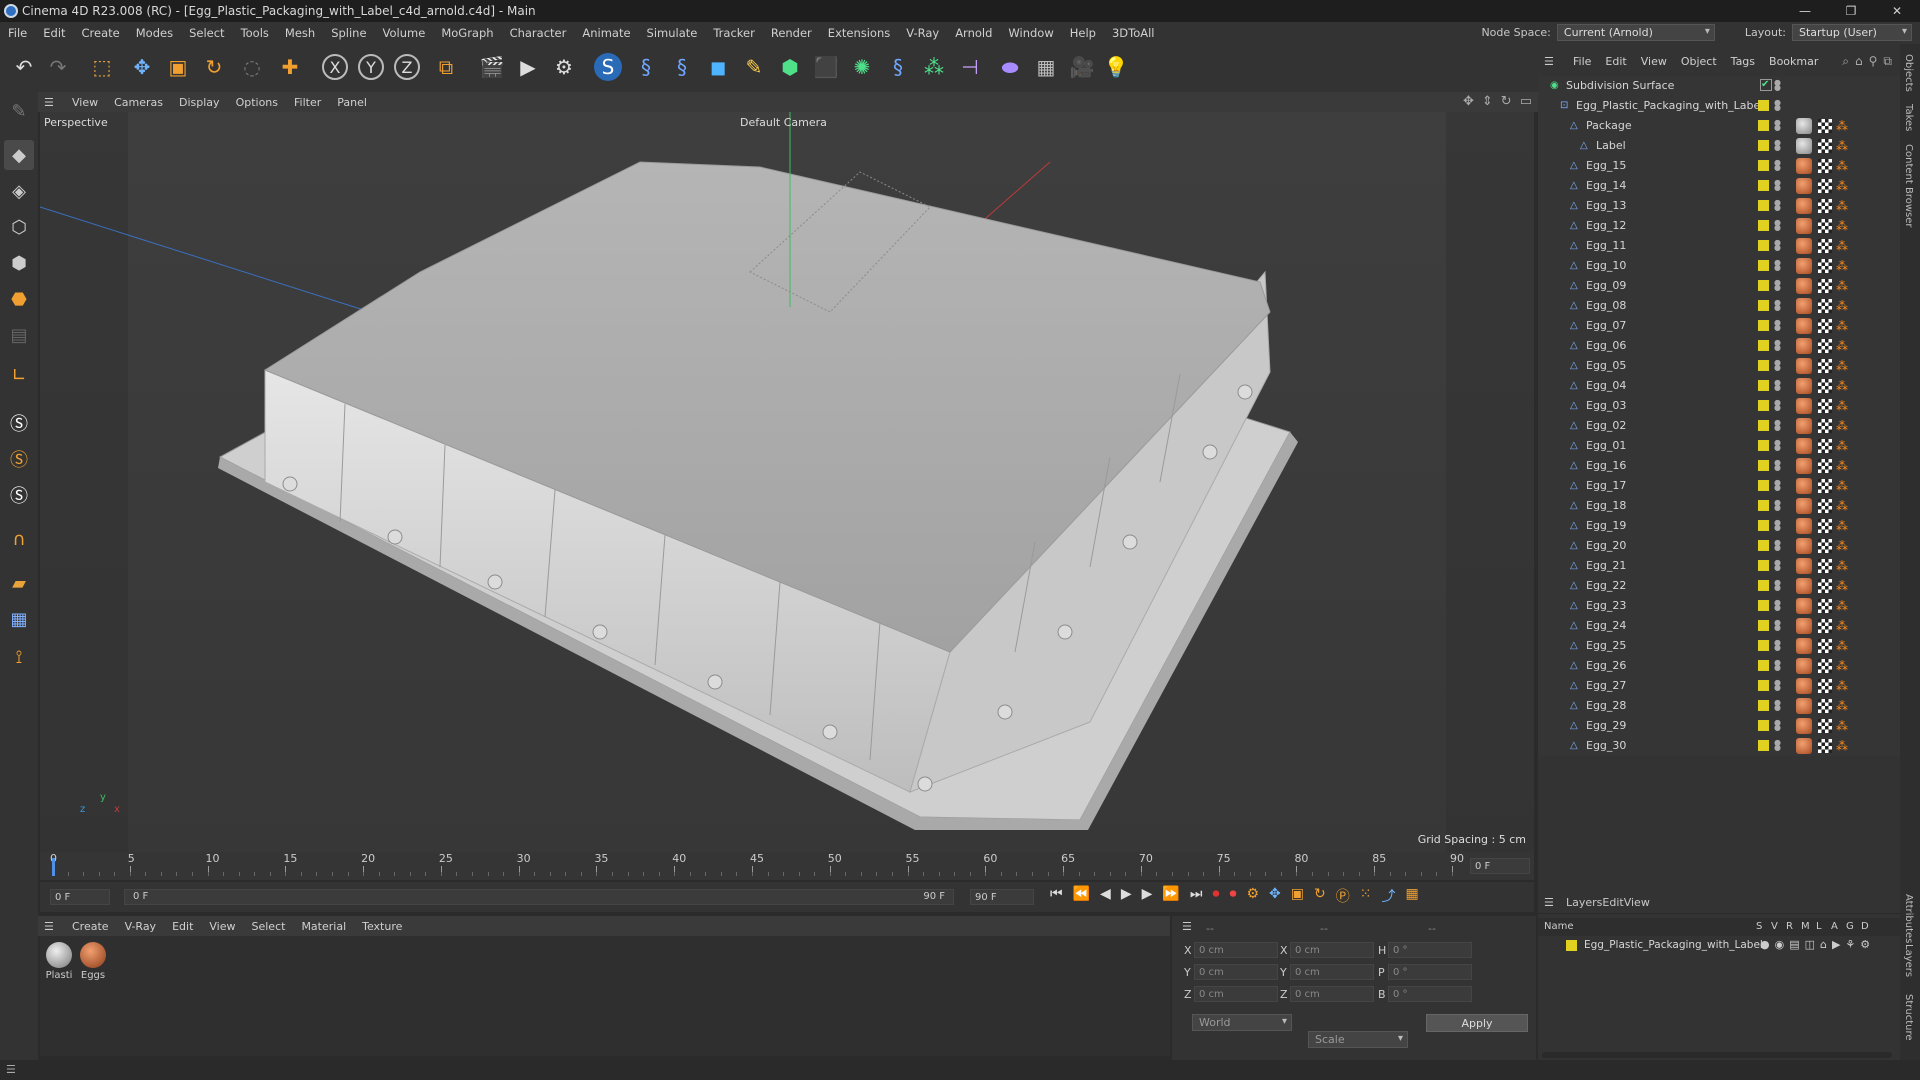 This screenshot has width=1920, height=1080. What do you see at coordinates (1719, 166) in the screenshot?
I see `object-row: △ Egg_15 ● ● ⁂` at bounding box center [1719, 166].